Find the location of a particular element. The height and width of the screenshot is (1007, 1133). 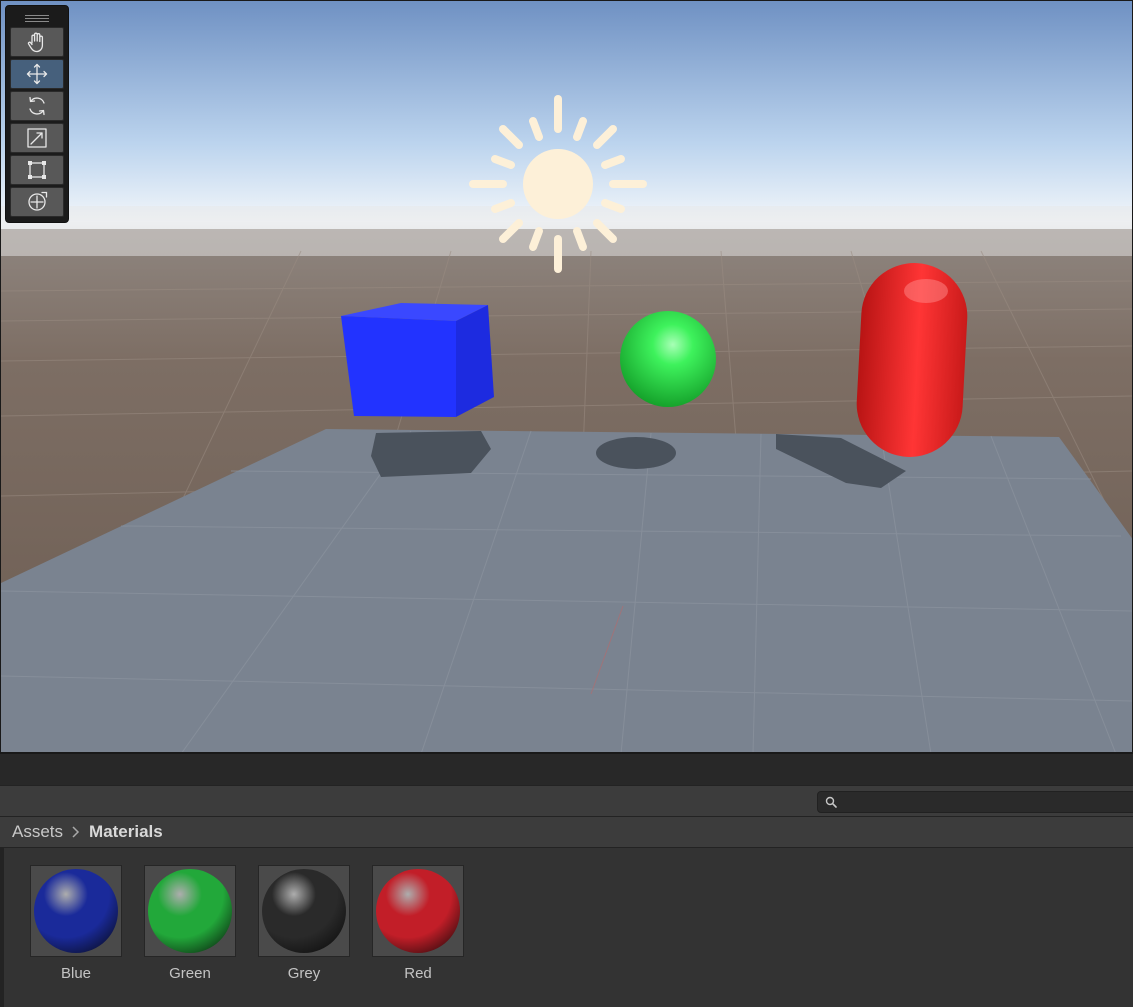

rotate-icon is located at coordinates (37, 106).